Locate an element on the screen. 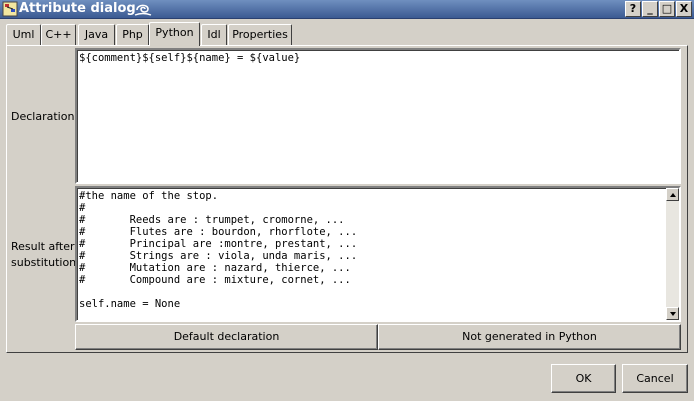  tab-uml: Uml is located at coordinates (23, 34).